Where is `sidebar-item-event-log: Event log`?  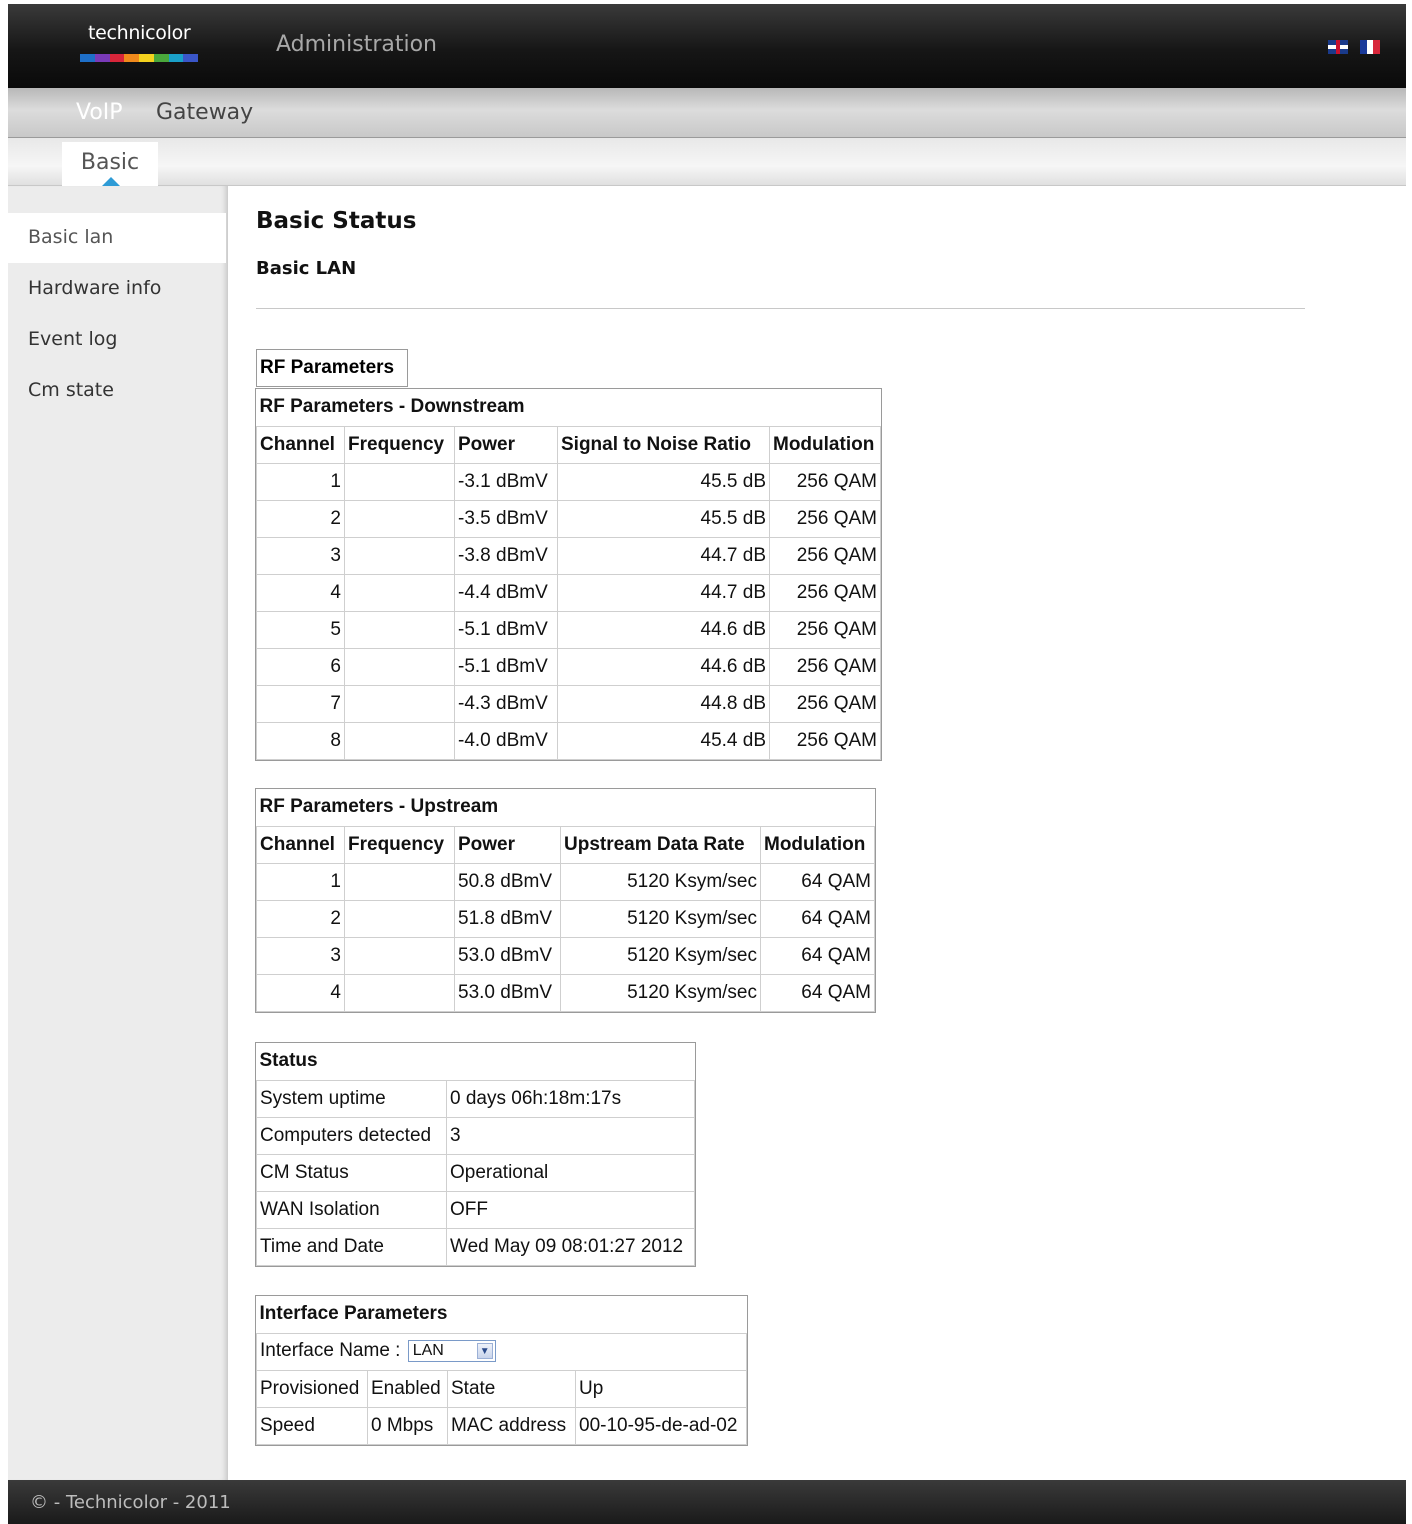 sidebar-item-event-log: Event log is located at coordinates (117, 340).